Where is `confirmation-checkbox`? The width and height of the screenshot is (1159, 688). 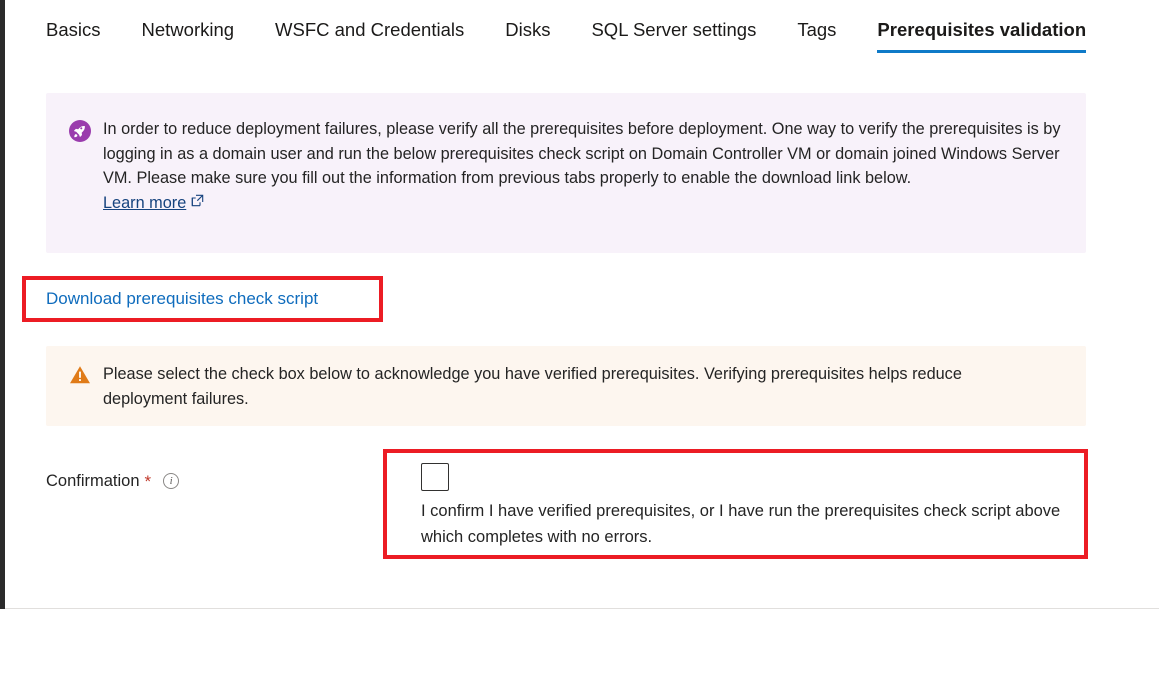
confirmation-checkbox is located at coordinates (435, 477).